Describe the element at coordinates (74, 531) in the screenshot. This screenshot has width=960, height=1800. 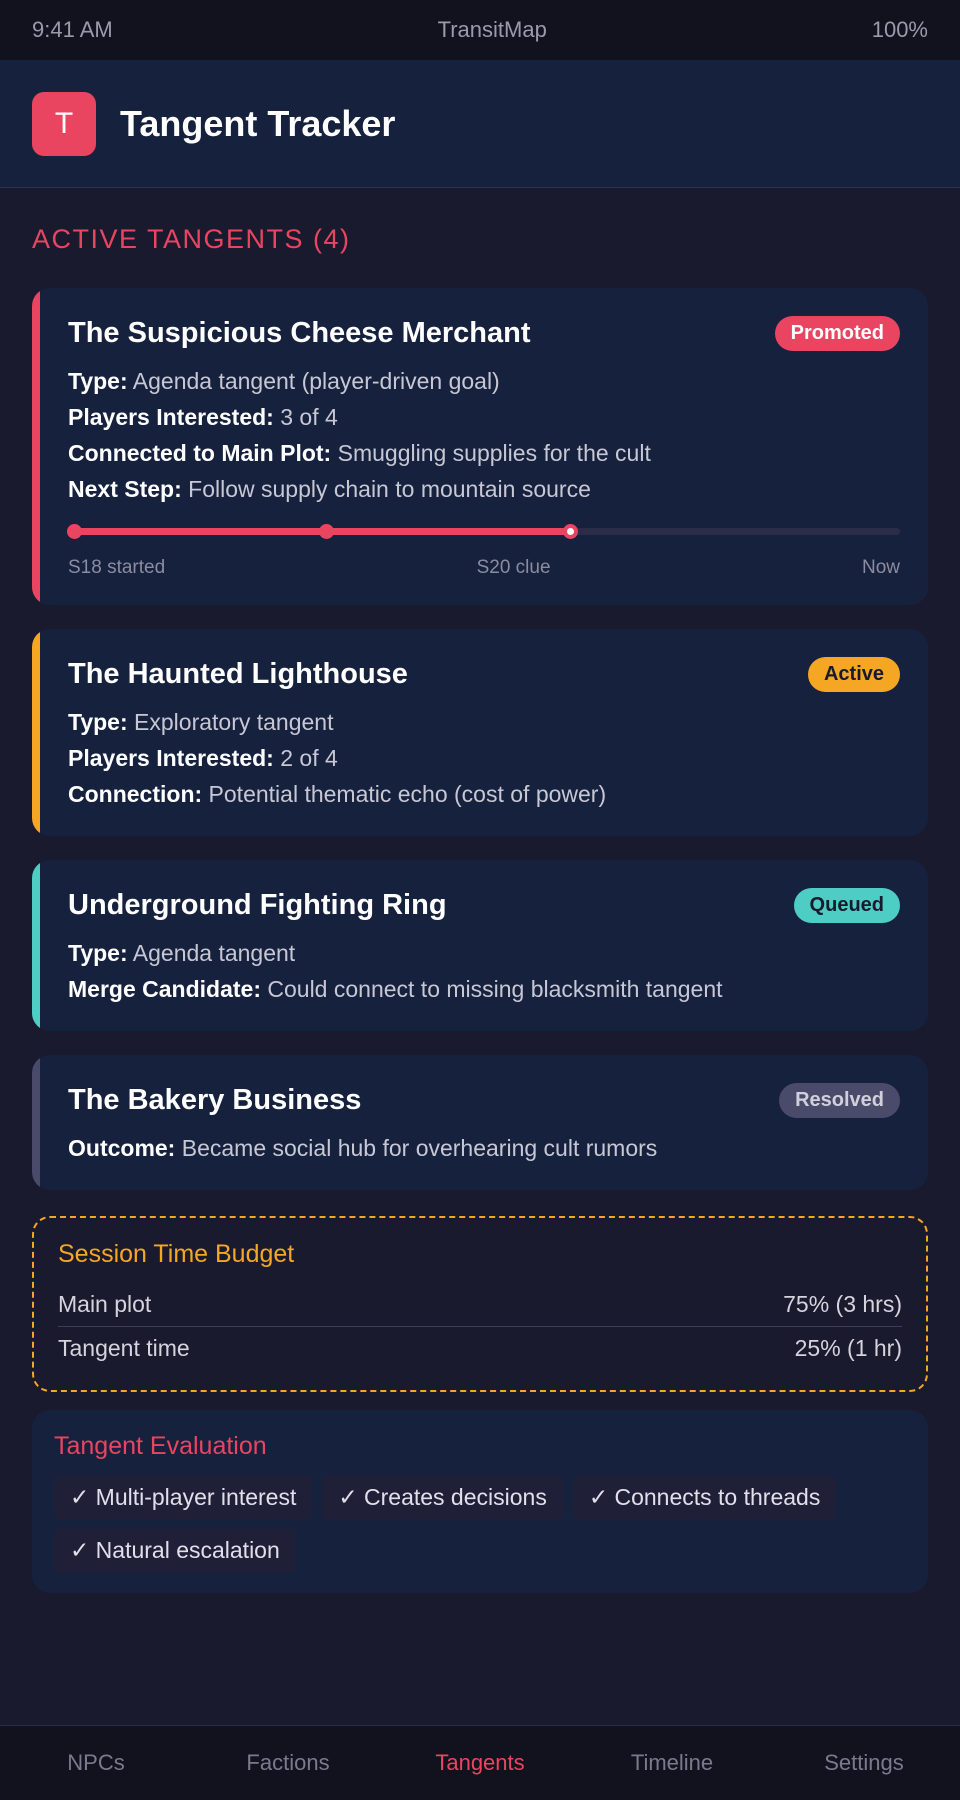
I see `timeline-marker-start` at that location.